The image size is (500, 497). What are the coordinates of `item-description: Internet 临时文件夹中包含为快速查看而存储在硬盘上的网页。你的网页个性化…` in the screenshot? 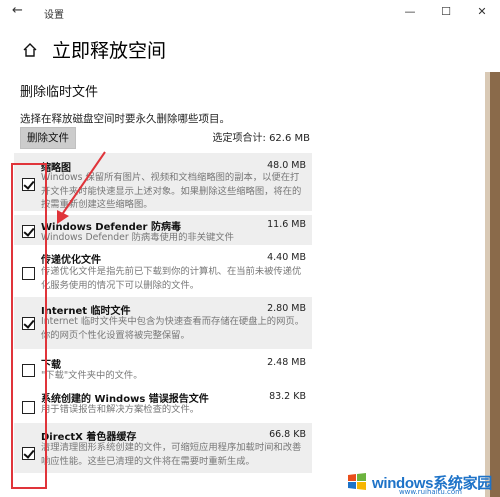 It's located at (172, 328).